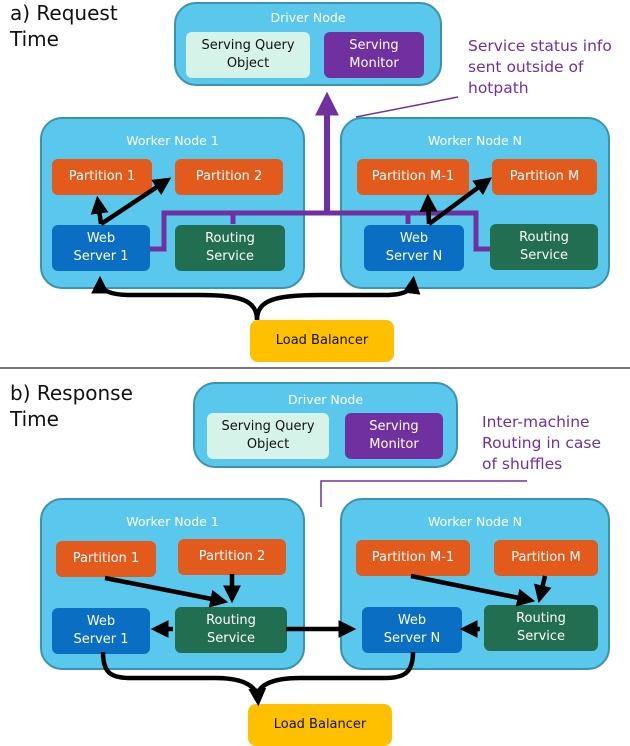 This screenshot has height=746, width=630. Describe the element at coordinates (315, 368) in the screenshot. I see `section-divider` at that location.